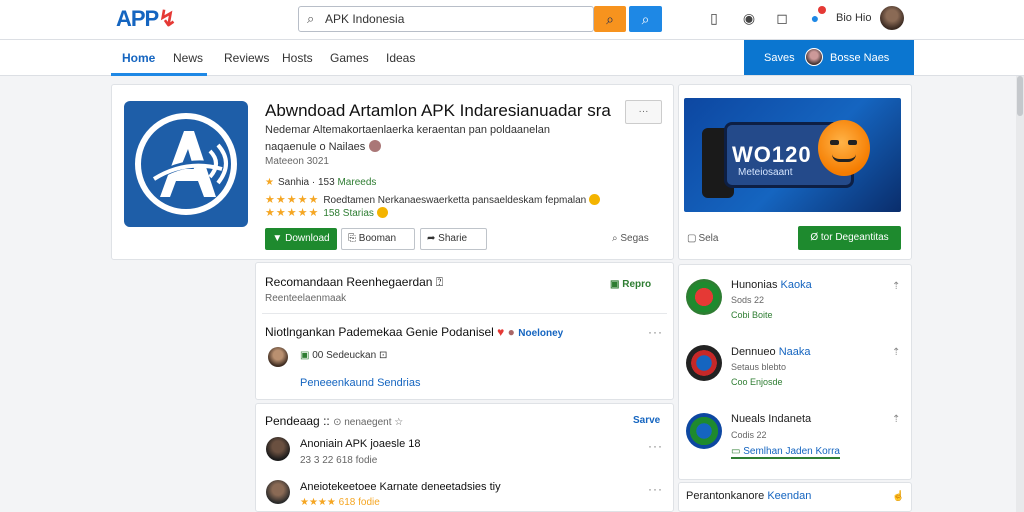 The width and height of the screenshot is (1024, 512). What do you see at coordinates (844, 158) in the screenshot?
I see `mascot-mouth` at bounding box center [844, 158].